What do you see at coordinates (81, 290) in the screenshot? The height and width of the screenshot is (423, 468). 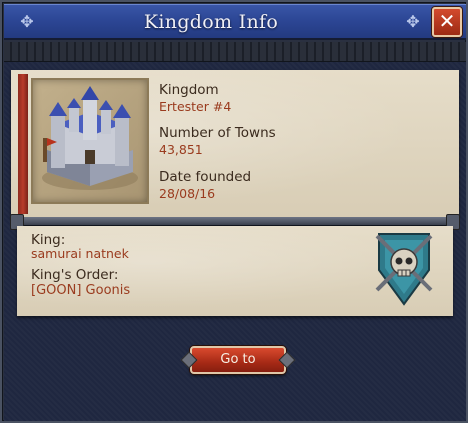 I see `order-name: [GOON] Goonis` at bounding box center [81, 290].